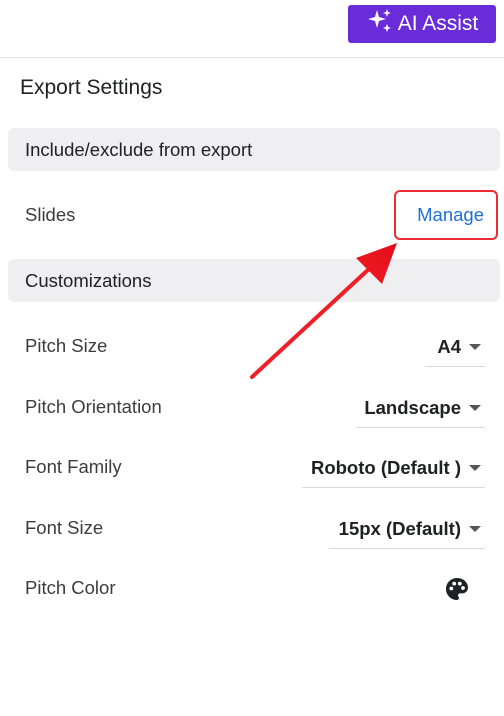 This screenshot has height=716, width=504. I want to click on pitch-orientation-label: Pitch Orientation, so click(93, 406).